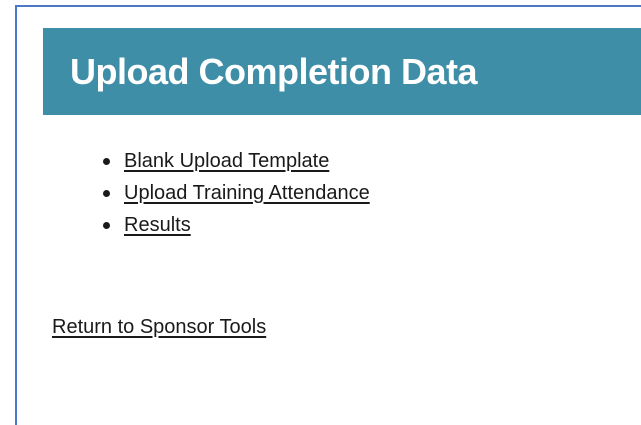 The height and width of the screenshot is (425, 641). What do you see at coordinates (226, 161) in the screenshot?
I see `blank-upload-template-link: Blank Upload Template` at bounding box center [226, 161].